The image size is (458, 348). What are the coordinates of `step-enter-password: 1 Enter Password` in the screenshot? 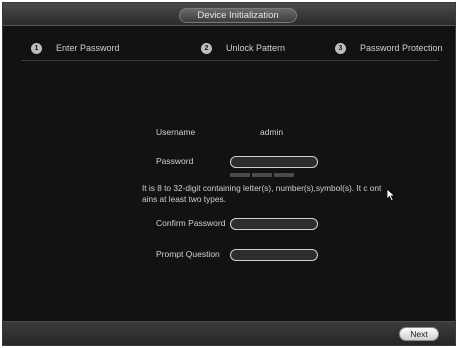 It's located at (75, 48).